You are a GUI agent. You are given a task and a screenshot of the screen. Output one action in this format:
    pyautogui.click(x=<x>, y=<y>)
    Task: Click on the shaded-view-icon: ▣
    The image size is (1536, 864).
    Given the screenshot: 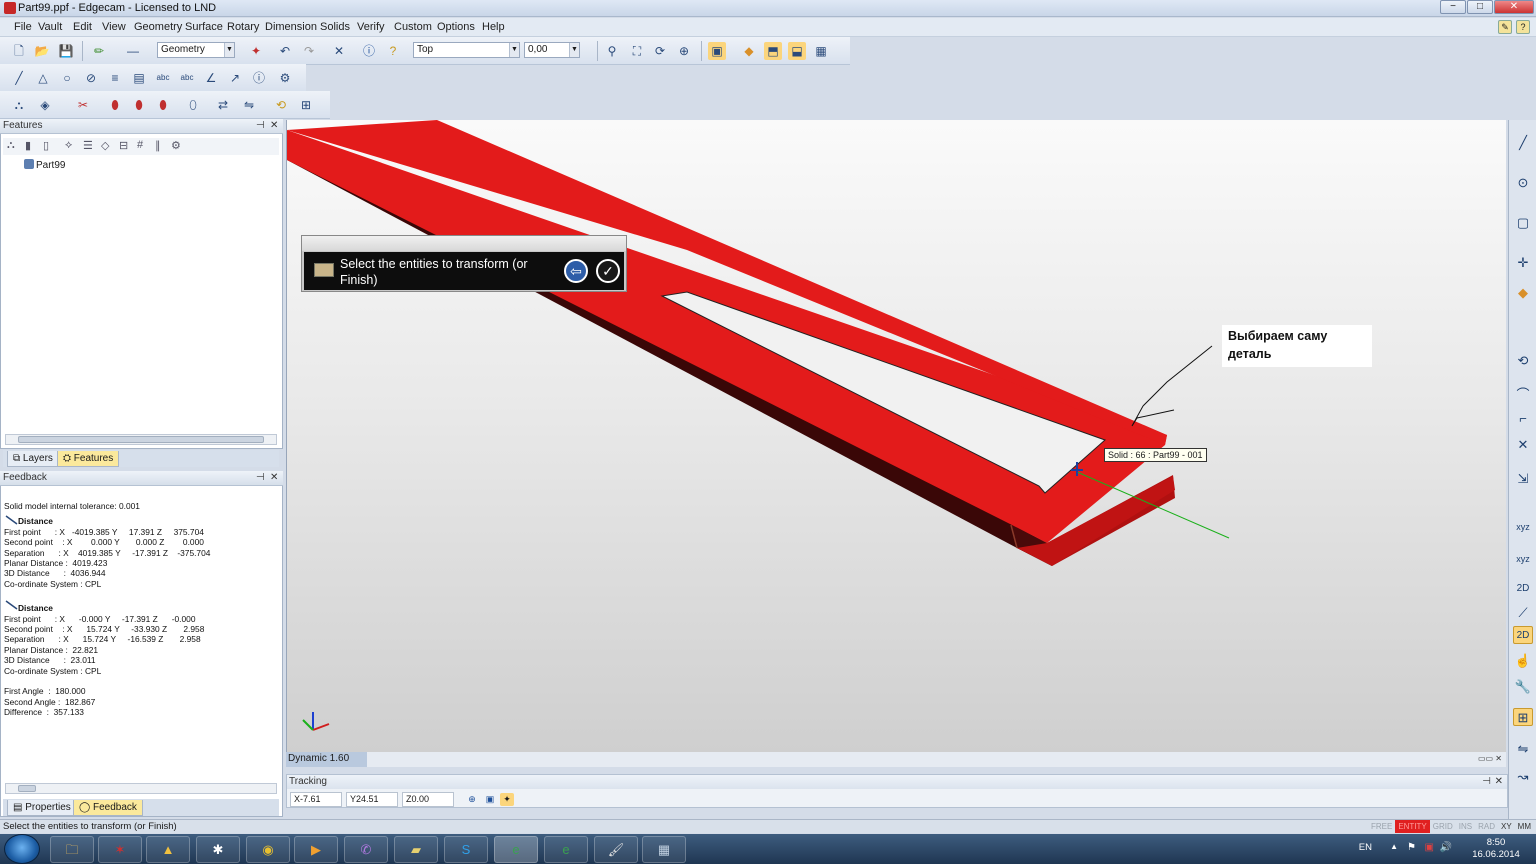 What is the action you would take?
    pyautogui.click(x=717, y=51)
    